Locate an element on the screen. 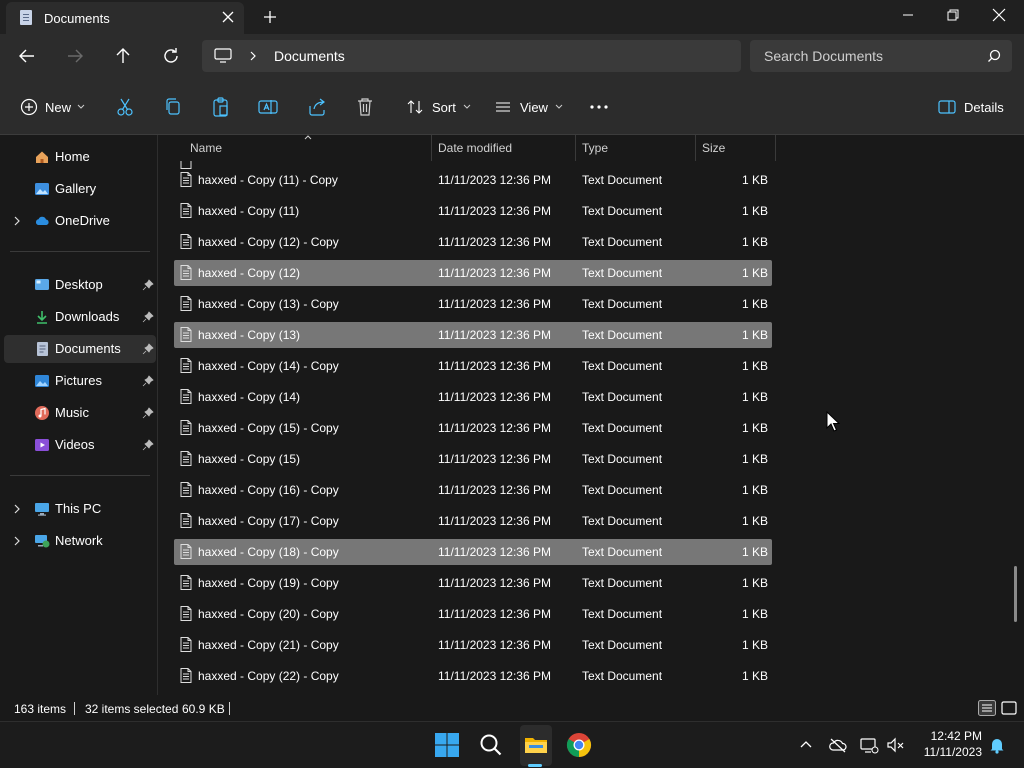 The width and height of the screenshot is (1024, 768). paste-icon is located at coordinates (221, 107).